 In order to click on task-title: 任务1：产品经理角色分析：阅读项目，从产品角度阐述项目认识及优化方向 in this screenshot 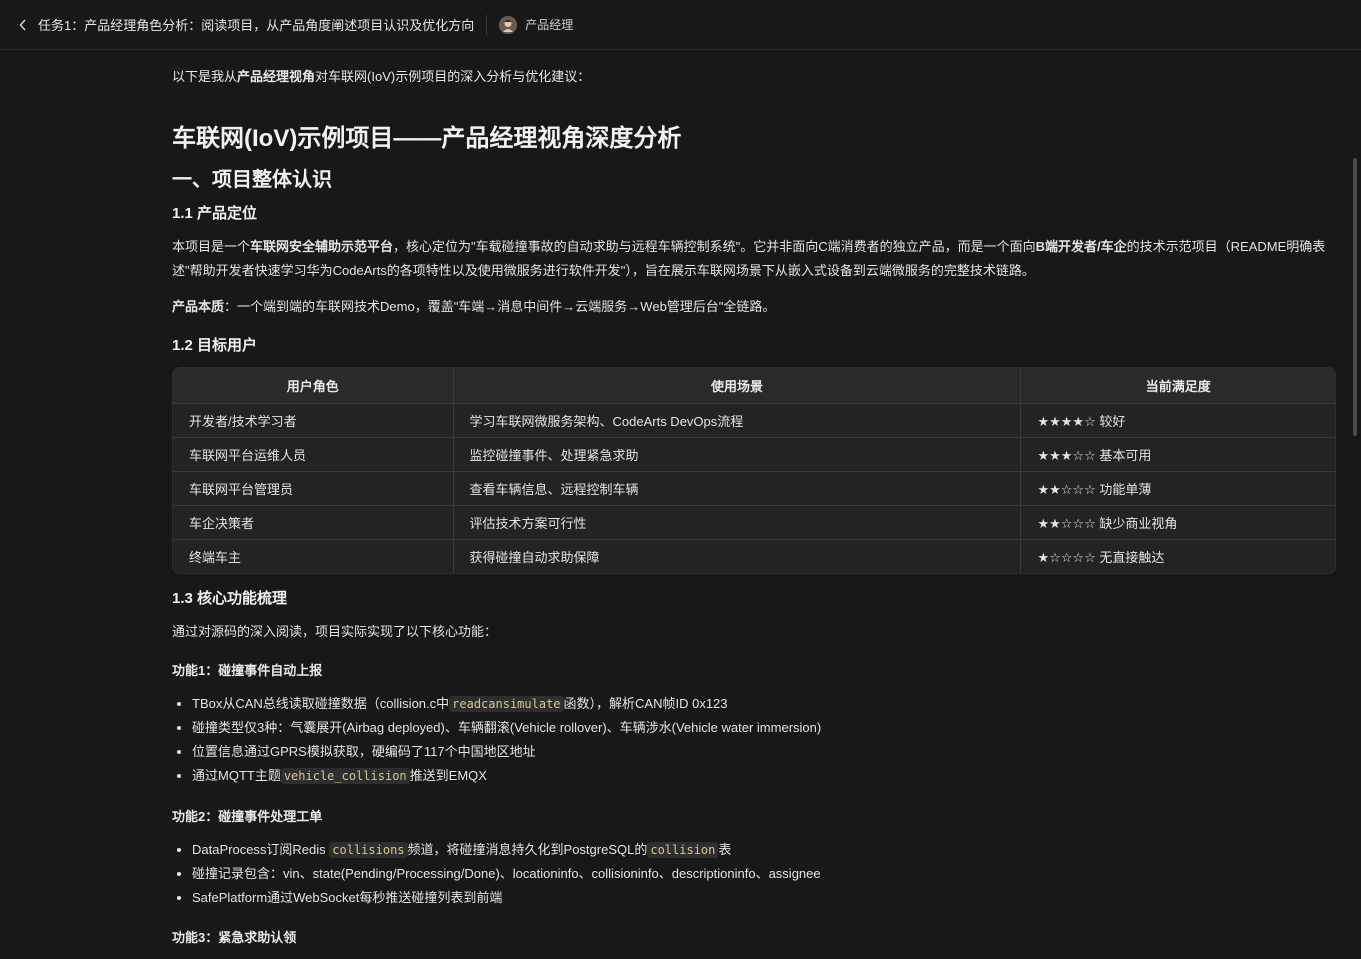, I will do `click(256, 25)`.